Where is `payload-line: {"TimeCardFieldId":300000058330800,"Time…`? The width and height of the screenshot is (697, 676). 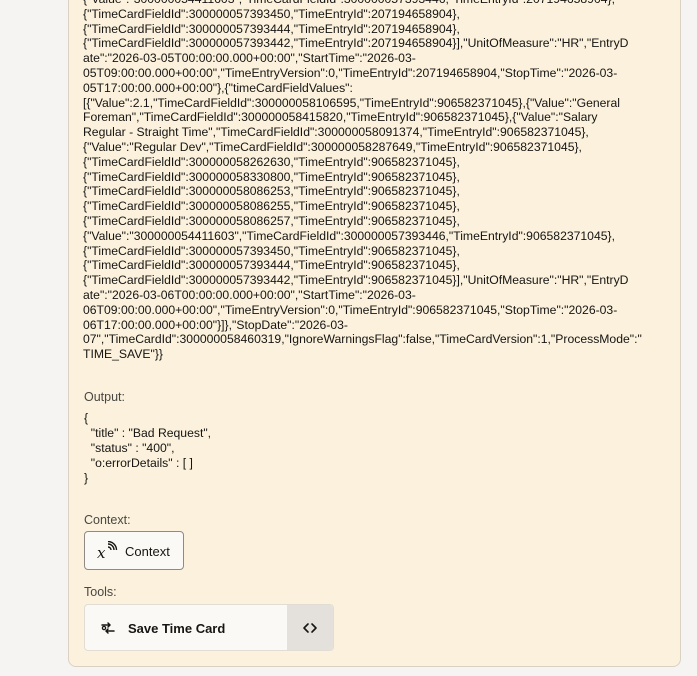
payload-line: {"TimeCardFieldId":300000058330800,"Time… is located at coordinates (271, 176).